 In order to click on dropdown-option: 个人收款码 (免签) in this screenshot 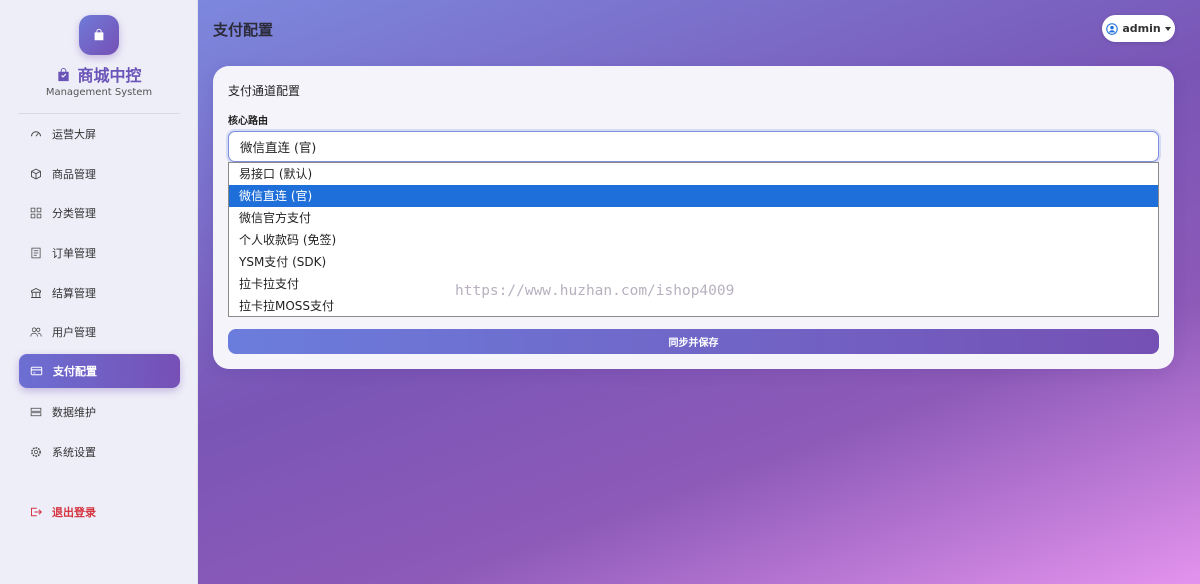, I will do `click(693, 240)`.